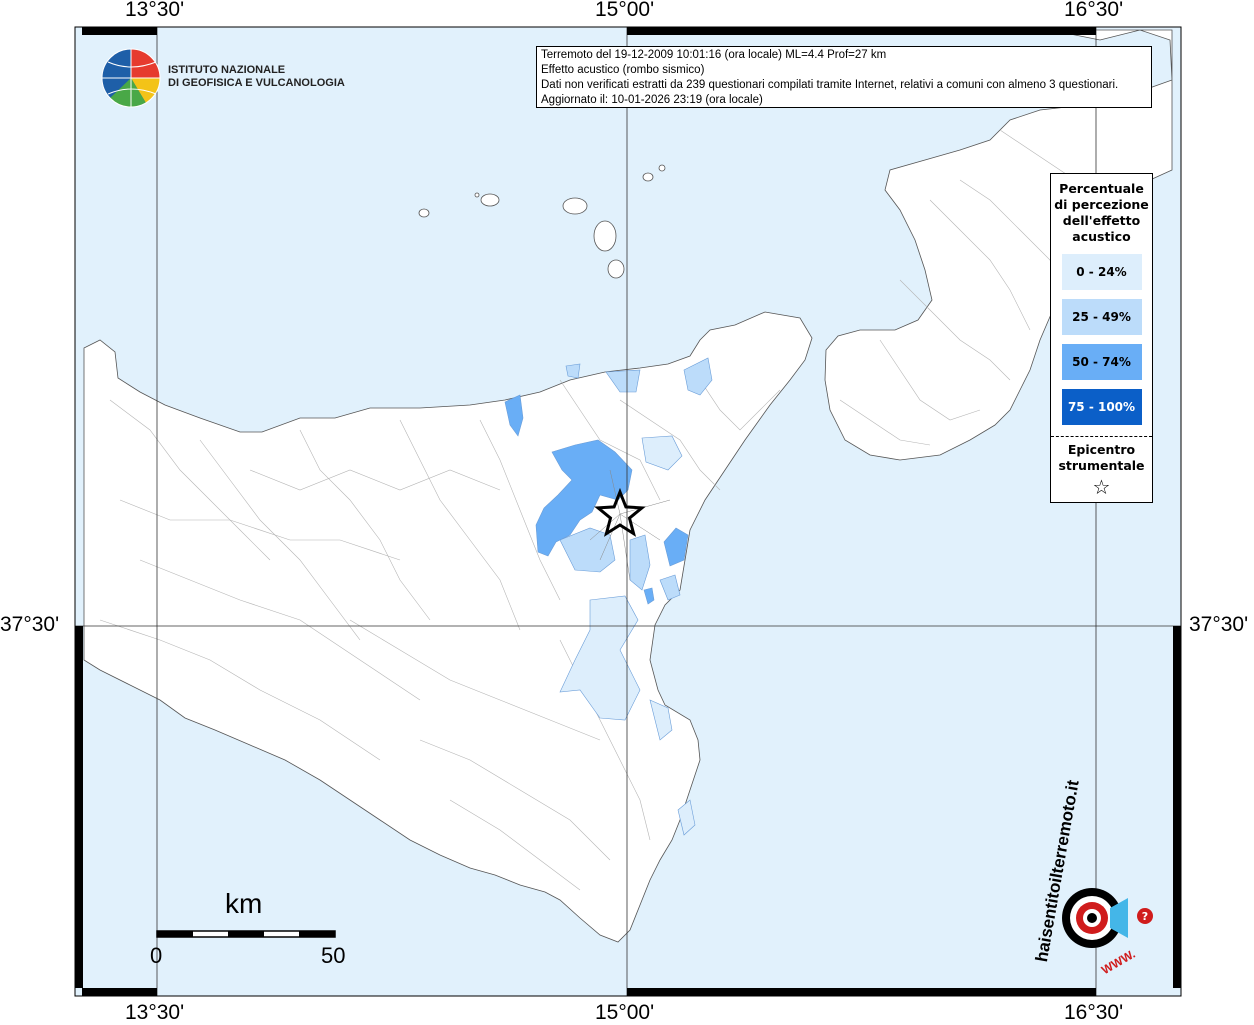 The height and width of the screenshot is (1025, 1254). I want to click on legend-item-25-49: 25 - 49%, so click(1101, 317).